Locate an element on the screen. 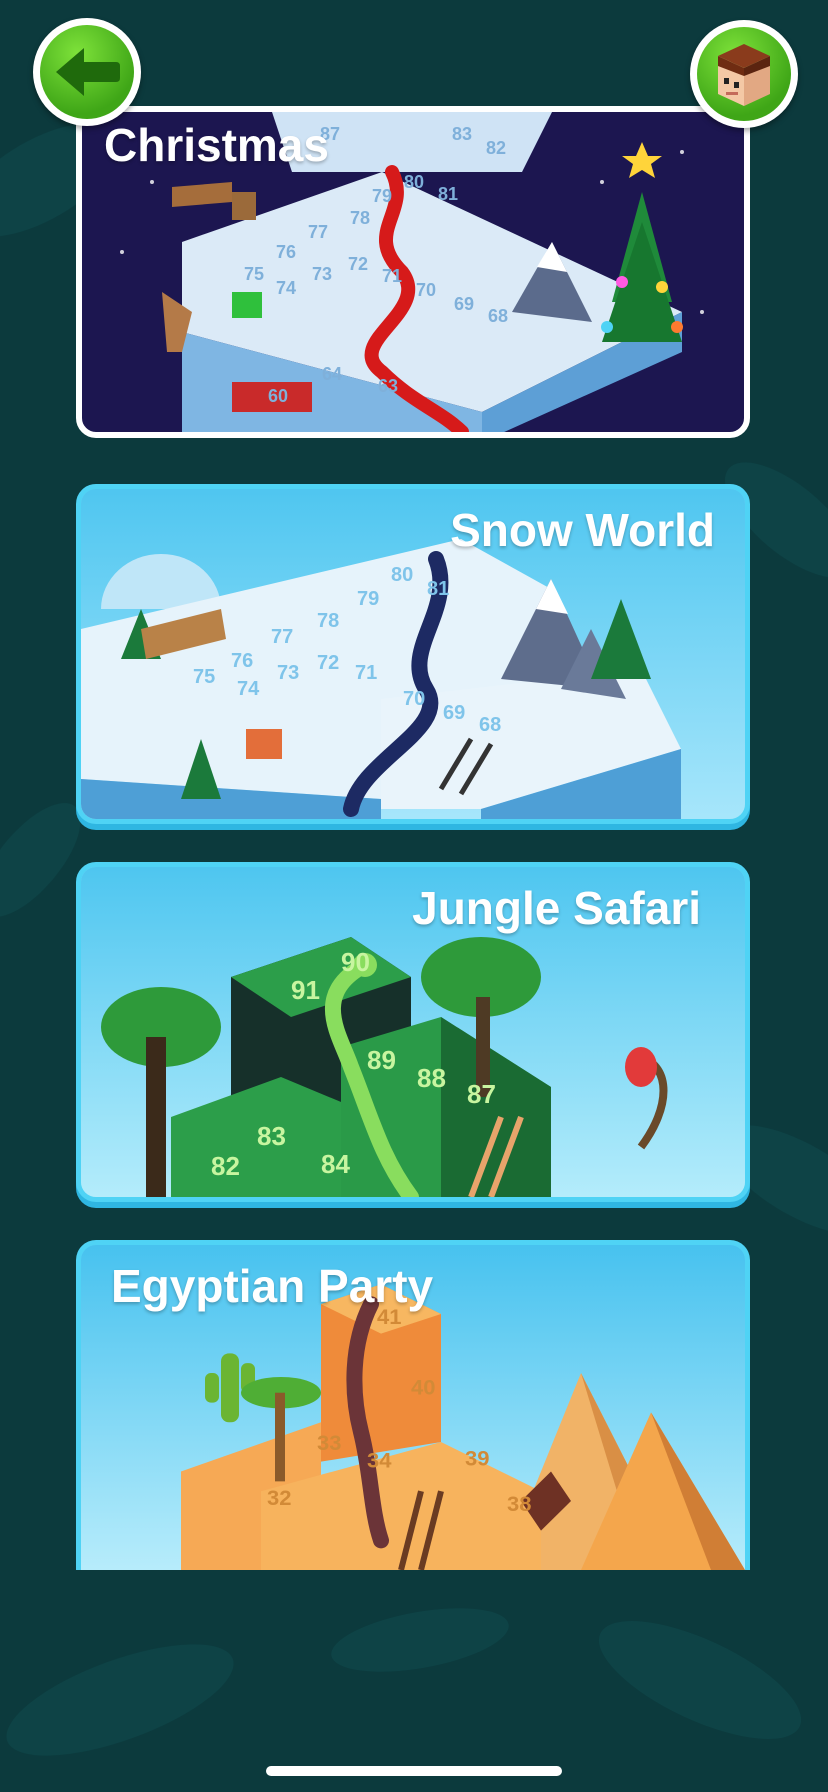  avatar-button is located at coordinates (744, 74).